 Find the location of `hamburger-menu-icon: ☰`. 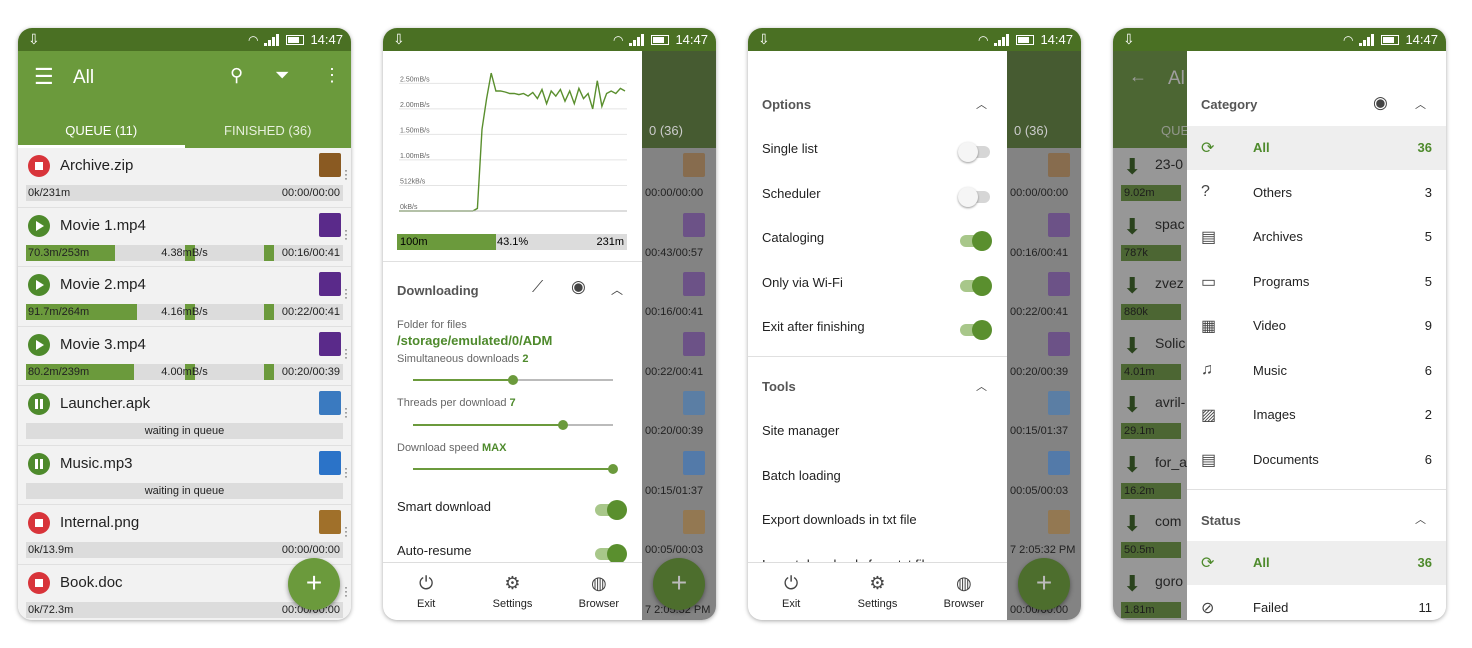

hamburger-menu-icon: ☰ is located at coordinates (44, 77).